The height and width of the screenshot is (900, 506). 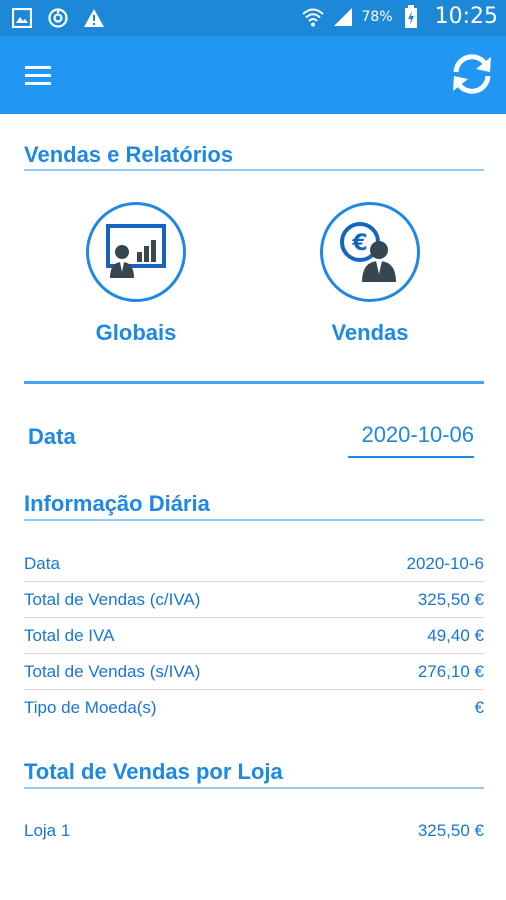 What do you see at coordinates (112, 671) in the screenshot?
I see `info-row-label: Total de Vendas (s/IVA)` at bounding box center [112, 671].